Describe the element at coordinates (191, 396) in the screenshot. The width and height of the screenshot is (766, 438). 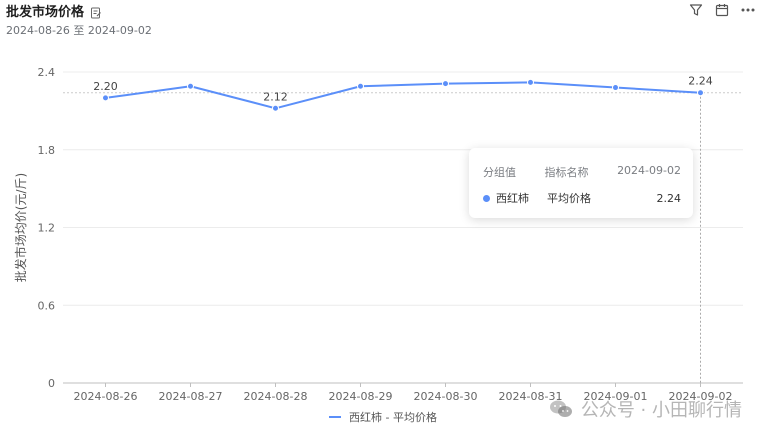
I see `x-tick-label: 2024-08-27` at that location.